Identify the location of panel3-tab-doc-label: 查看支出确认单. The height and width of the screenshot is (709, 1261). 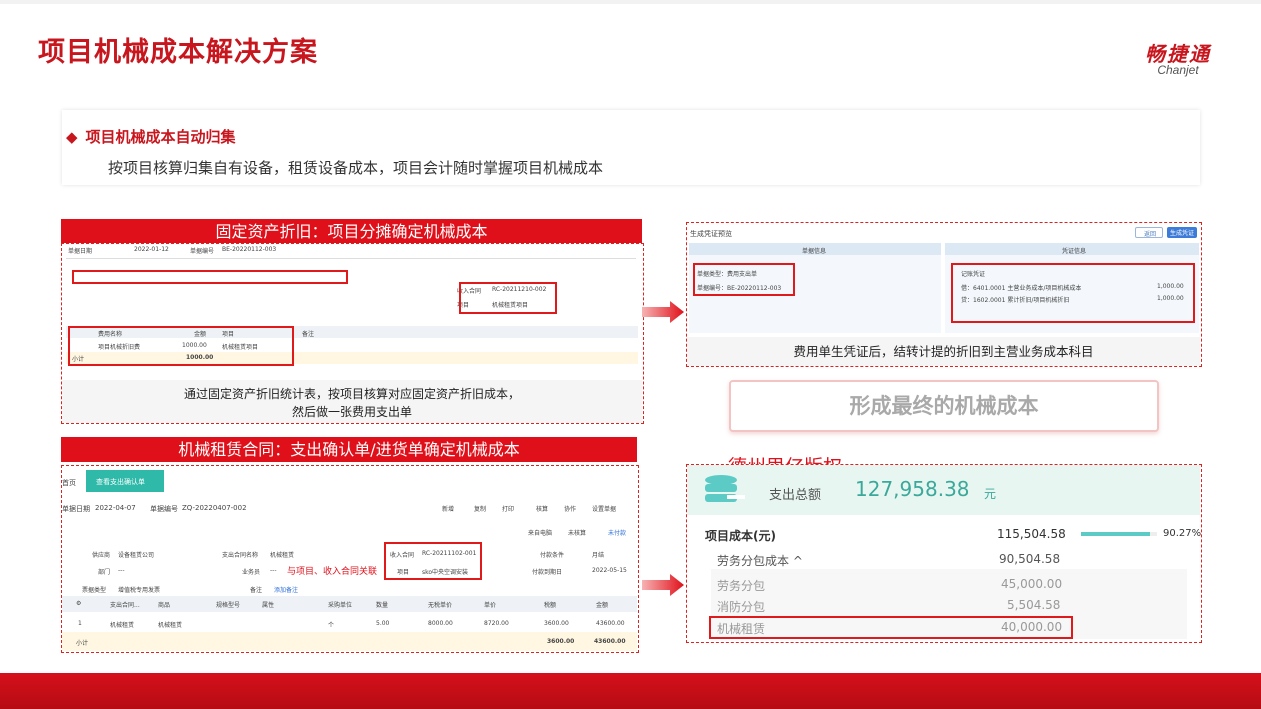
(120, 482).